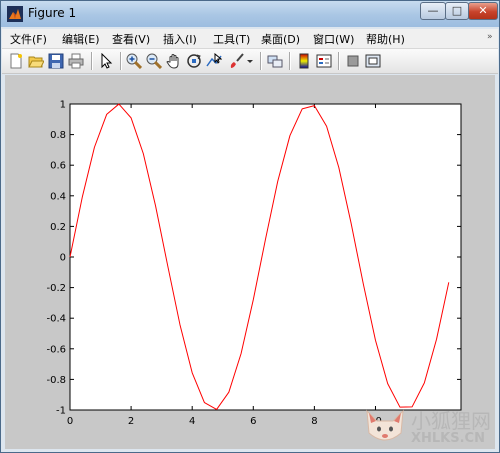 The height and width of the screenshot is (453, 500). What do you see at coordinates (15, 14) in the screenshot?
I see `matlab-logo-icon` at bounding box center [15, 14].